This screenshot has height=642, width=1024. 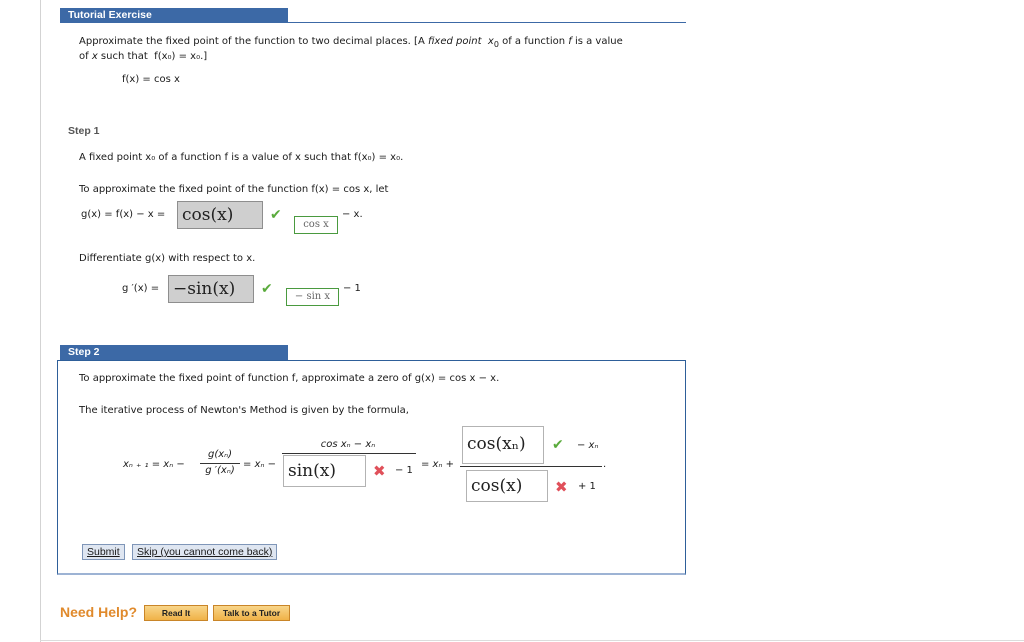 What do you see at coordinates (352, 288) in the screenshot?
I see `gprime-suffix: − 1` at bounding box center [352, 288].